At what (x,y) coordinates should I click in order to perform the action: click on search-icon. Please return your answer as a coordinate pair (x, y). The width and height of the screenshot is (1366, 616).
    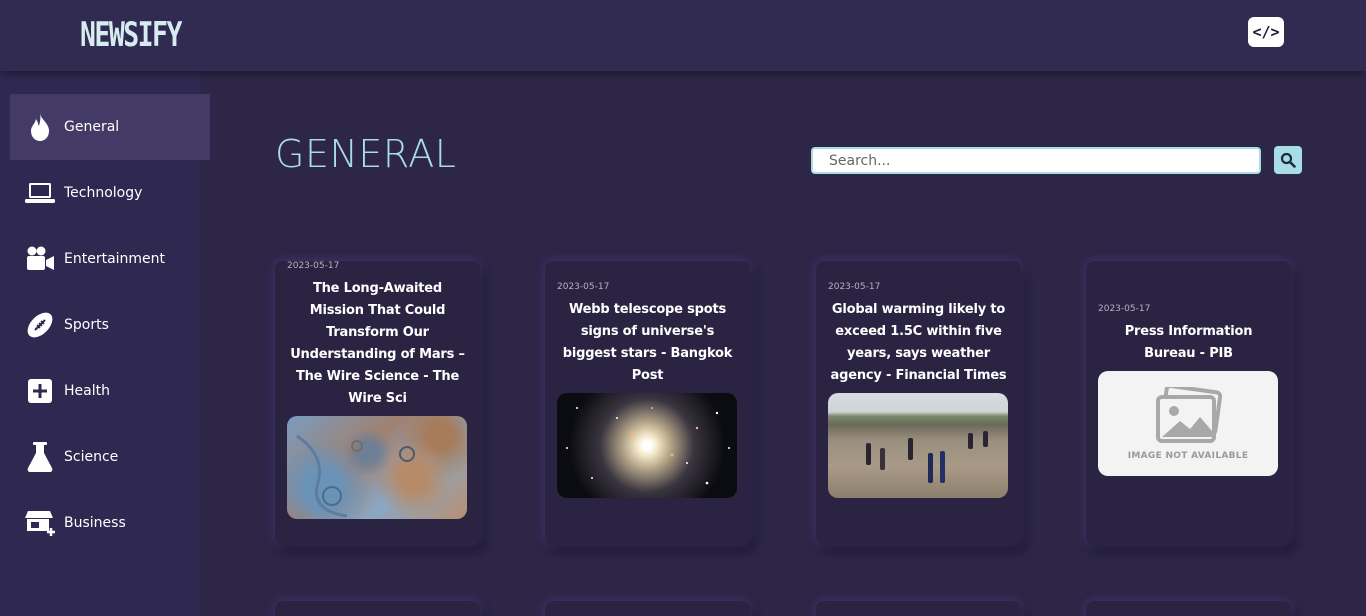
    Looking at the image, I should click on (1288, 160).